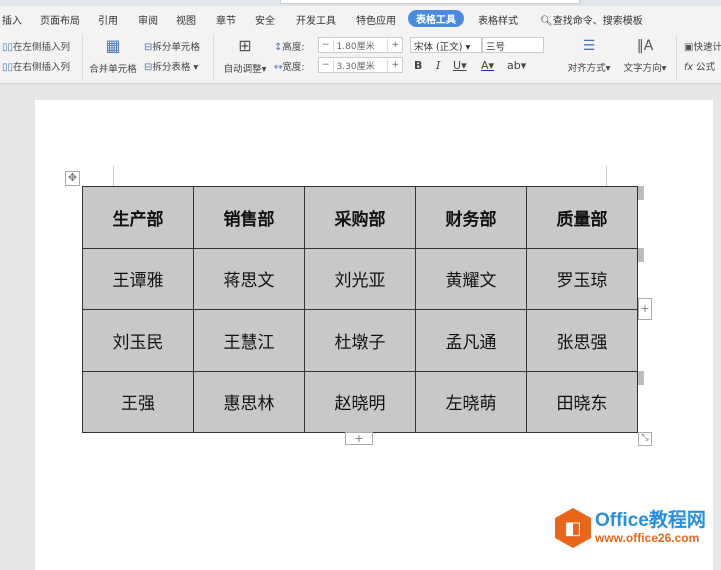 The height and width of the screenshot is (570, 721). I want to click on tab-table-tools: 表格工具, so click(436, 18).